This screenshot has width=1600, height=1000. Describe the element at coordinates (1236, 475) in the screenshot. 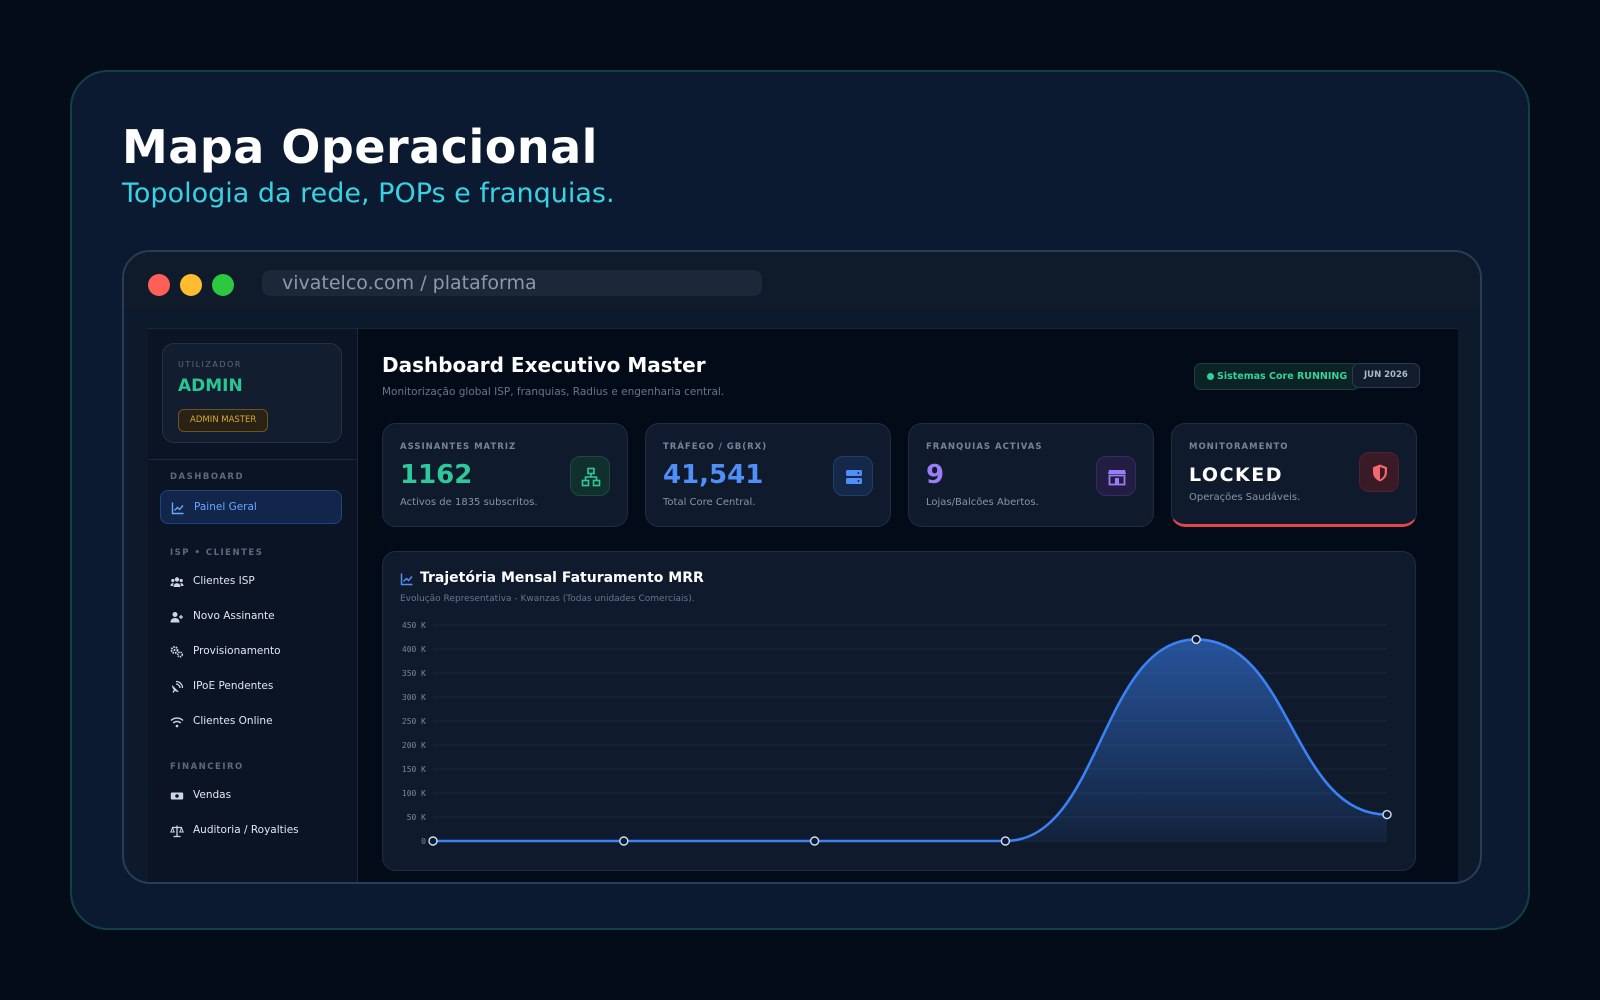

I see `kpi-value: LOCKED` at that location.